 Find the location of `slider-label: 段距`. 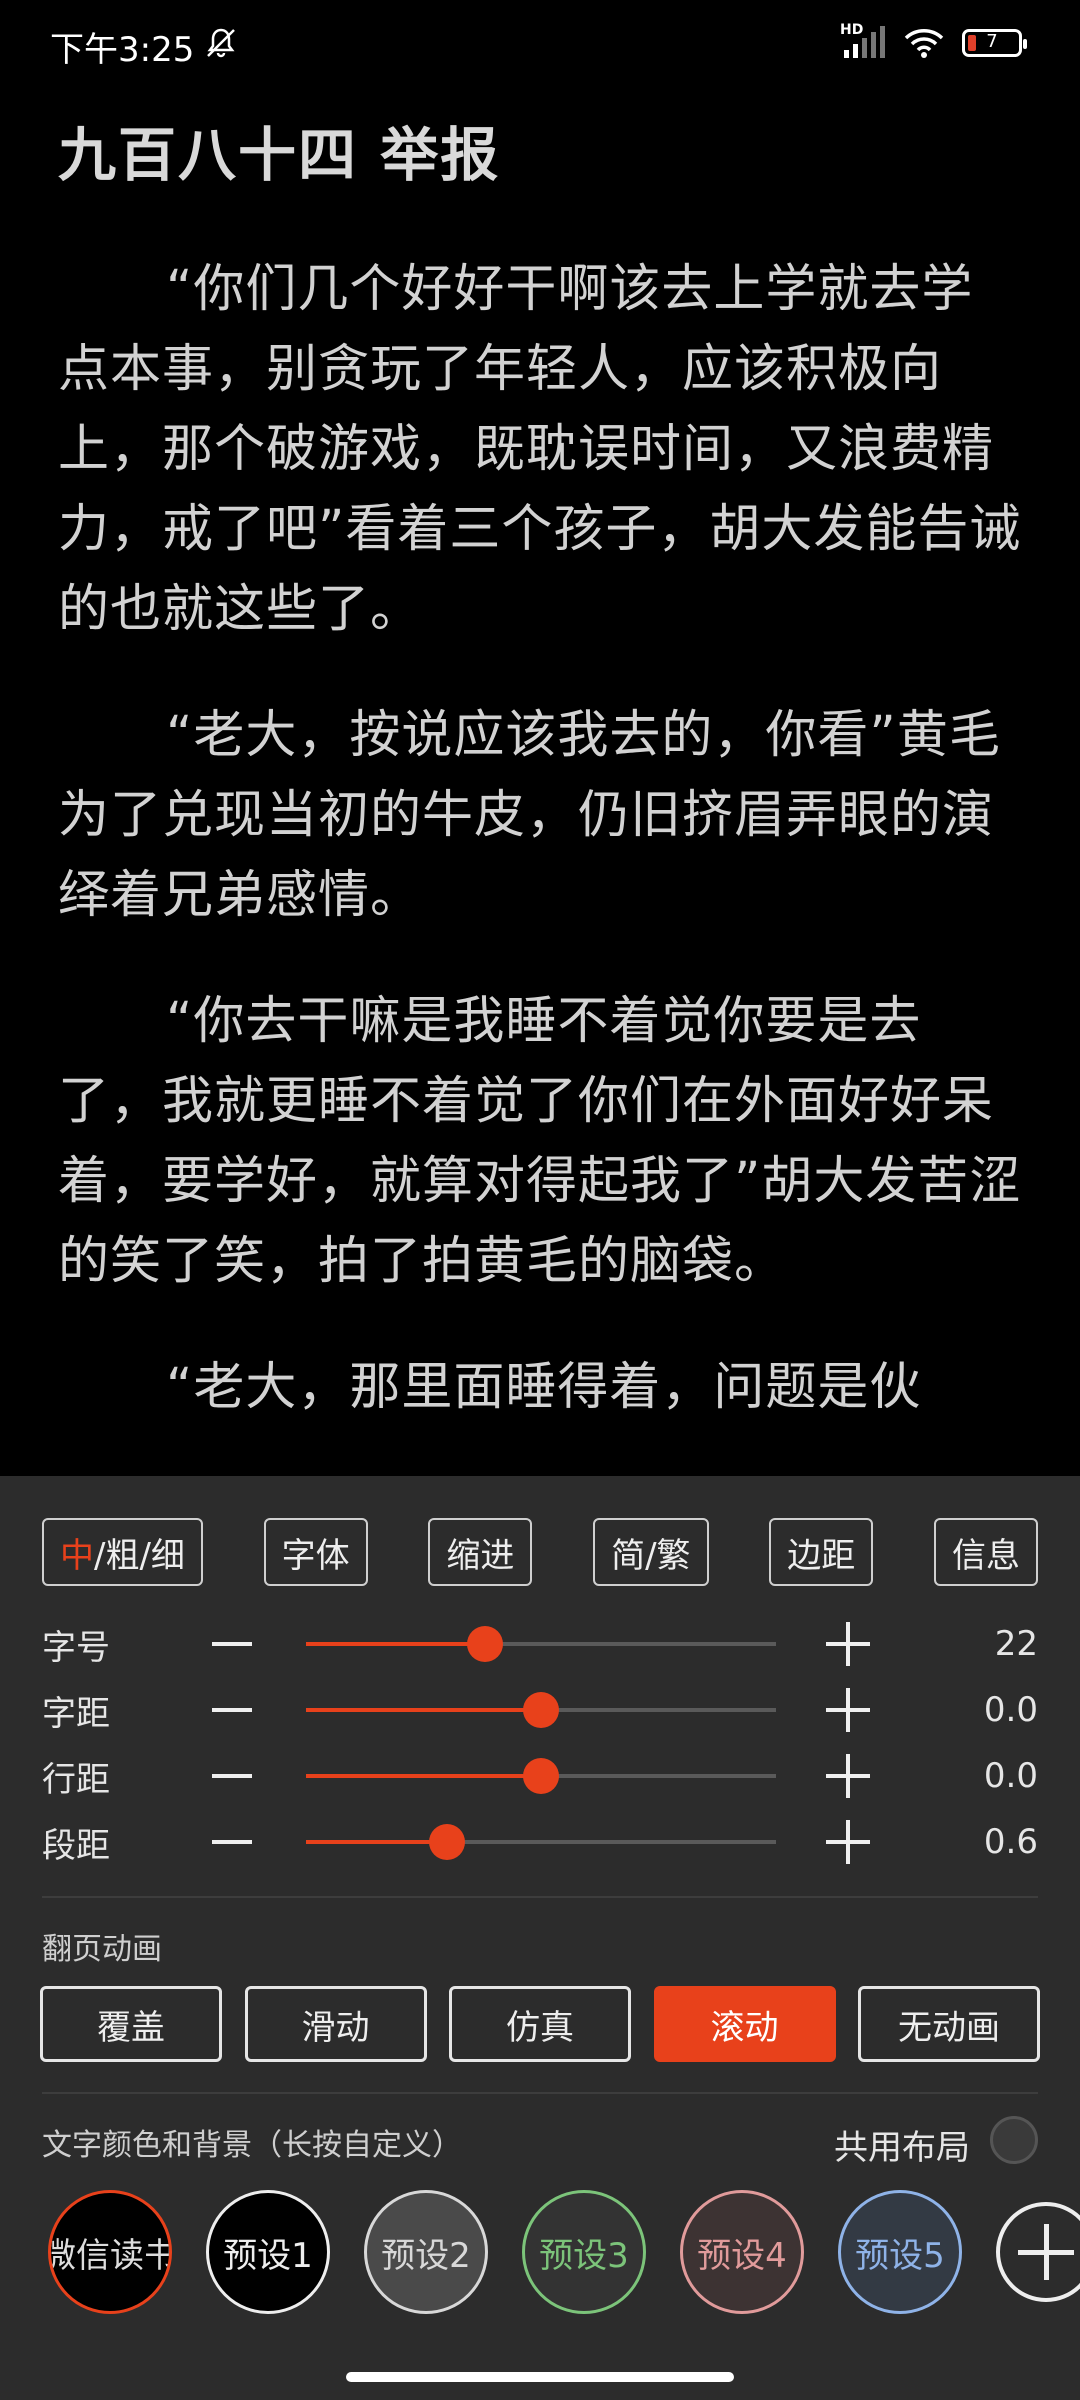

slider-label: 段距 is located at coordinates (76, 1845).